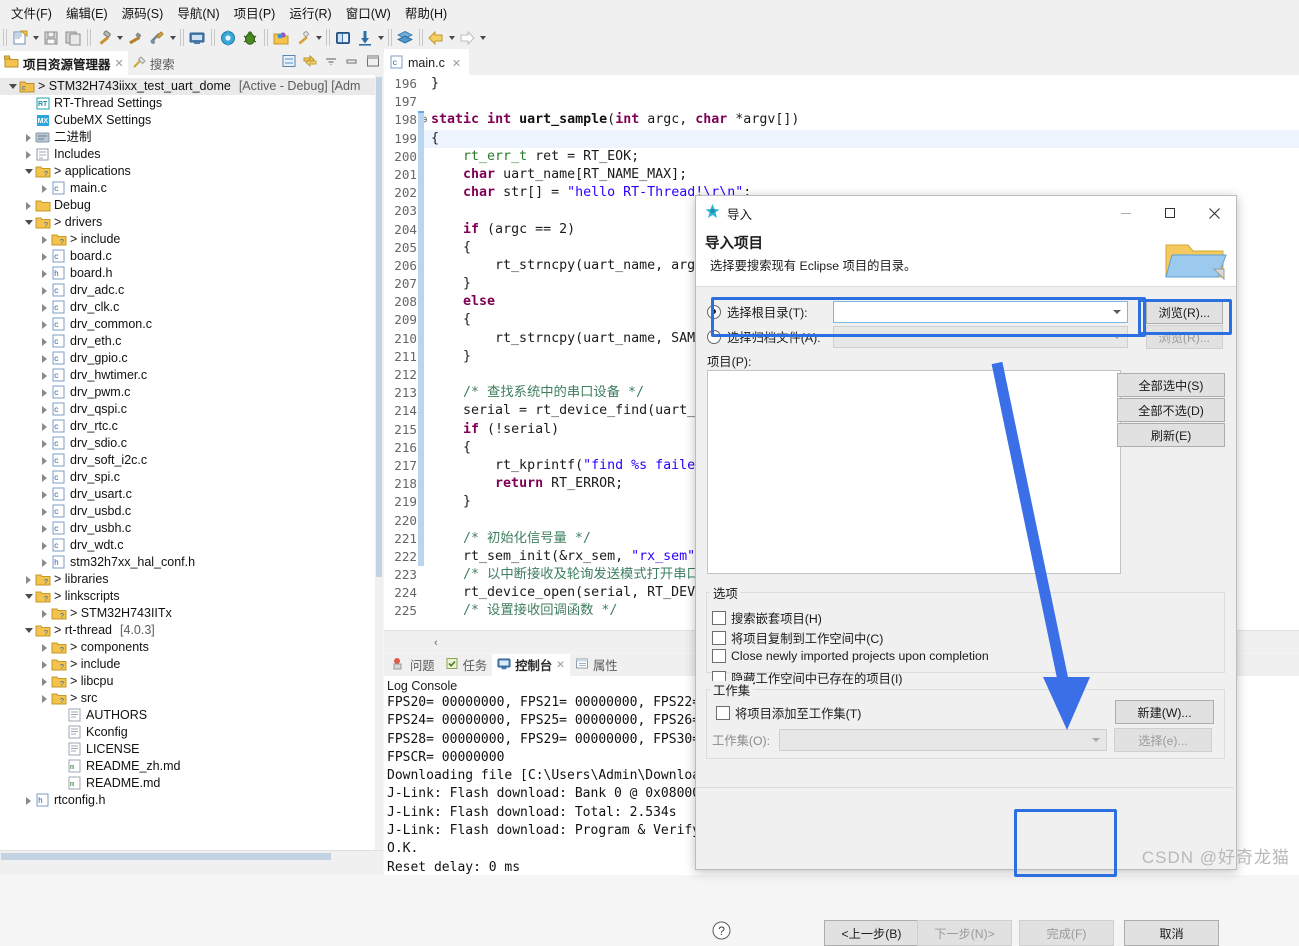  What do you see at coordinates (1170, 213) in the screenshot?
I see `dialog-maximize-button` at bounding box center [1170, 213].